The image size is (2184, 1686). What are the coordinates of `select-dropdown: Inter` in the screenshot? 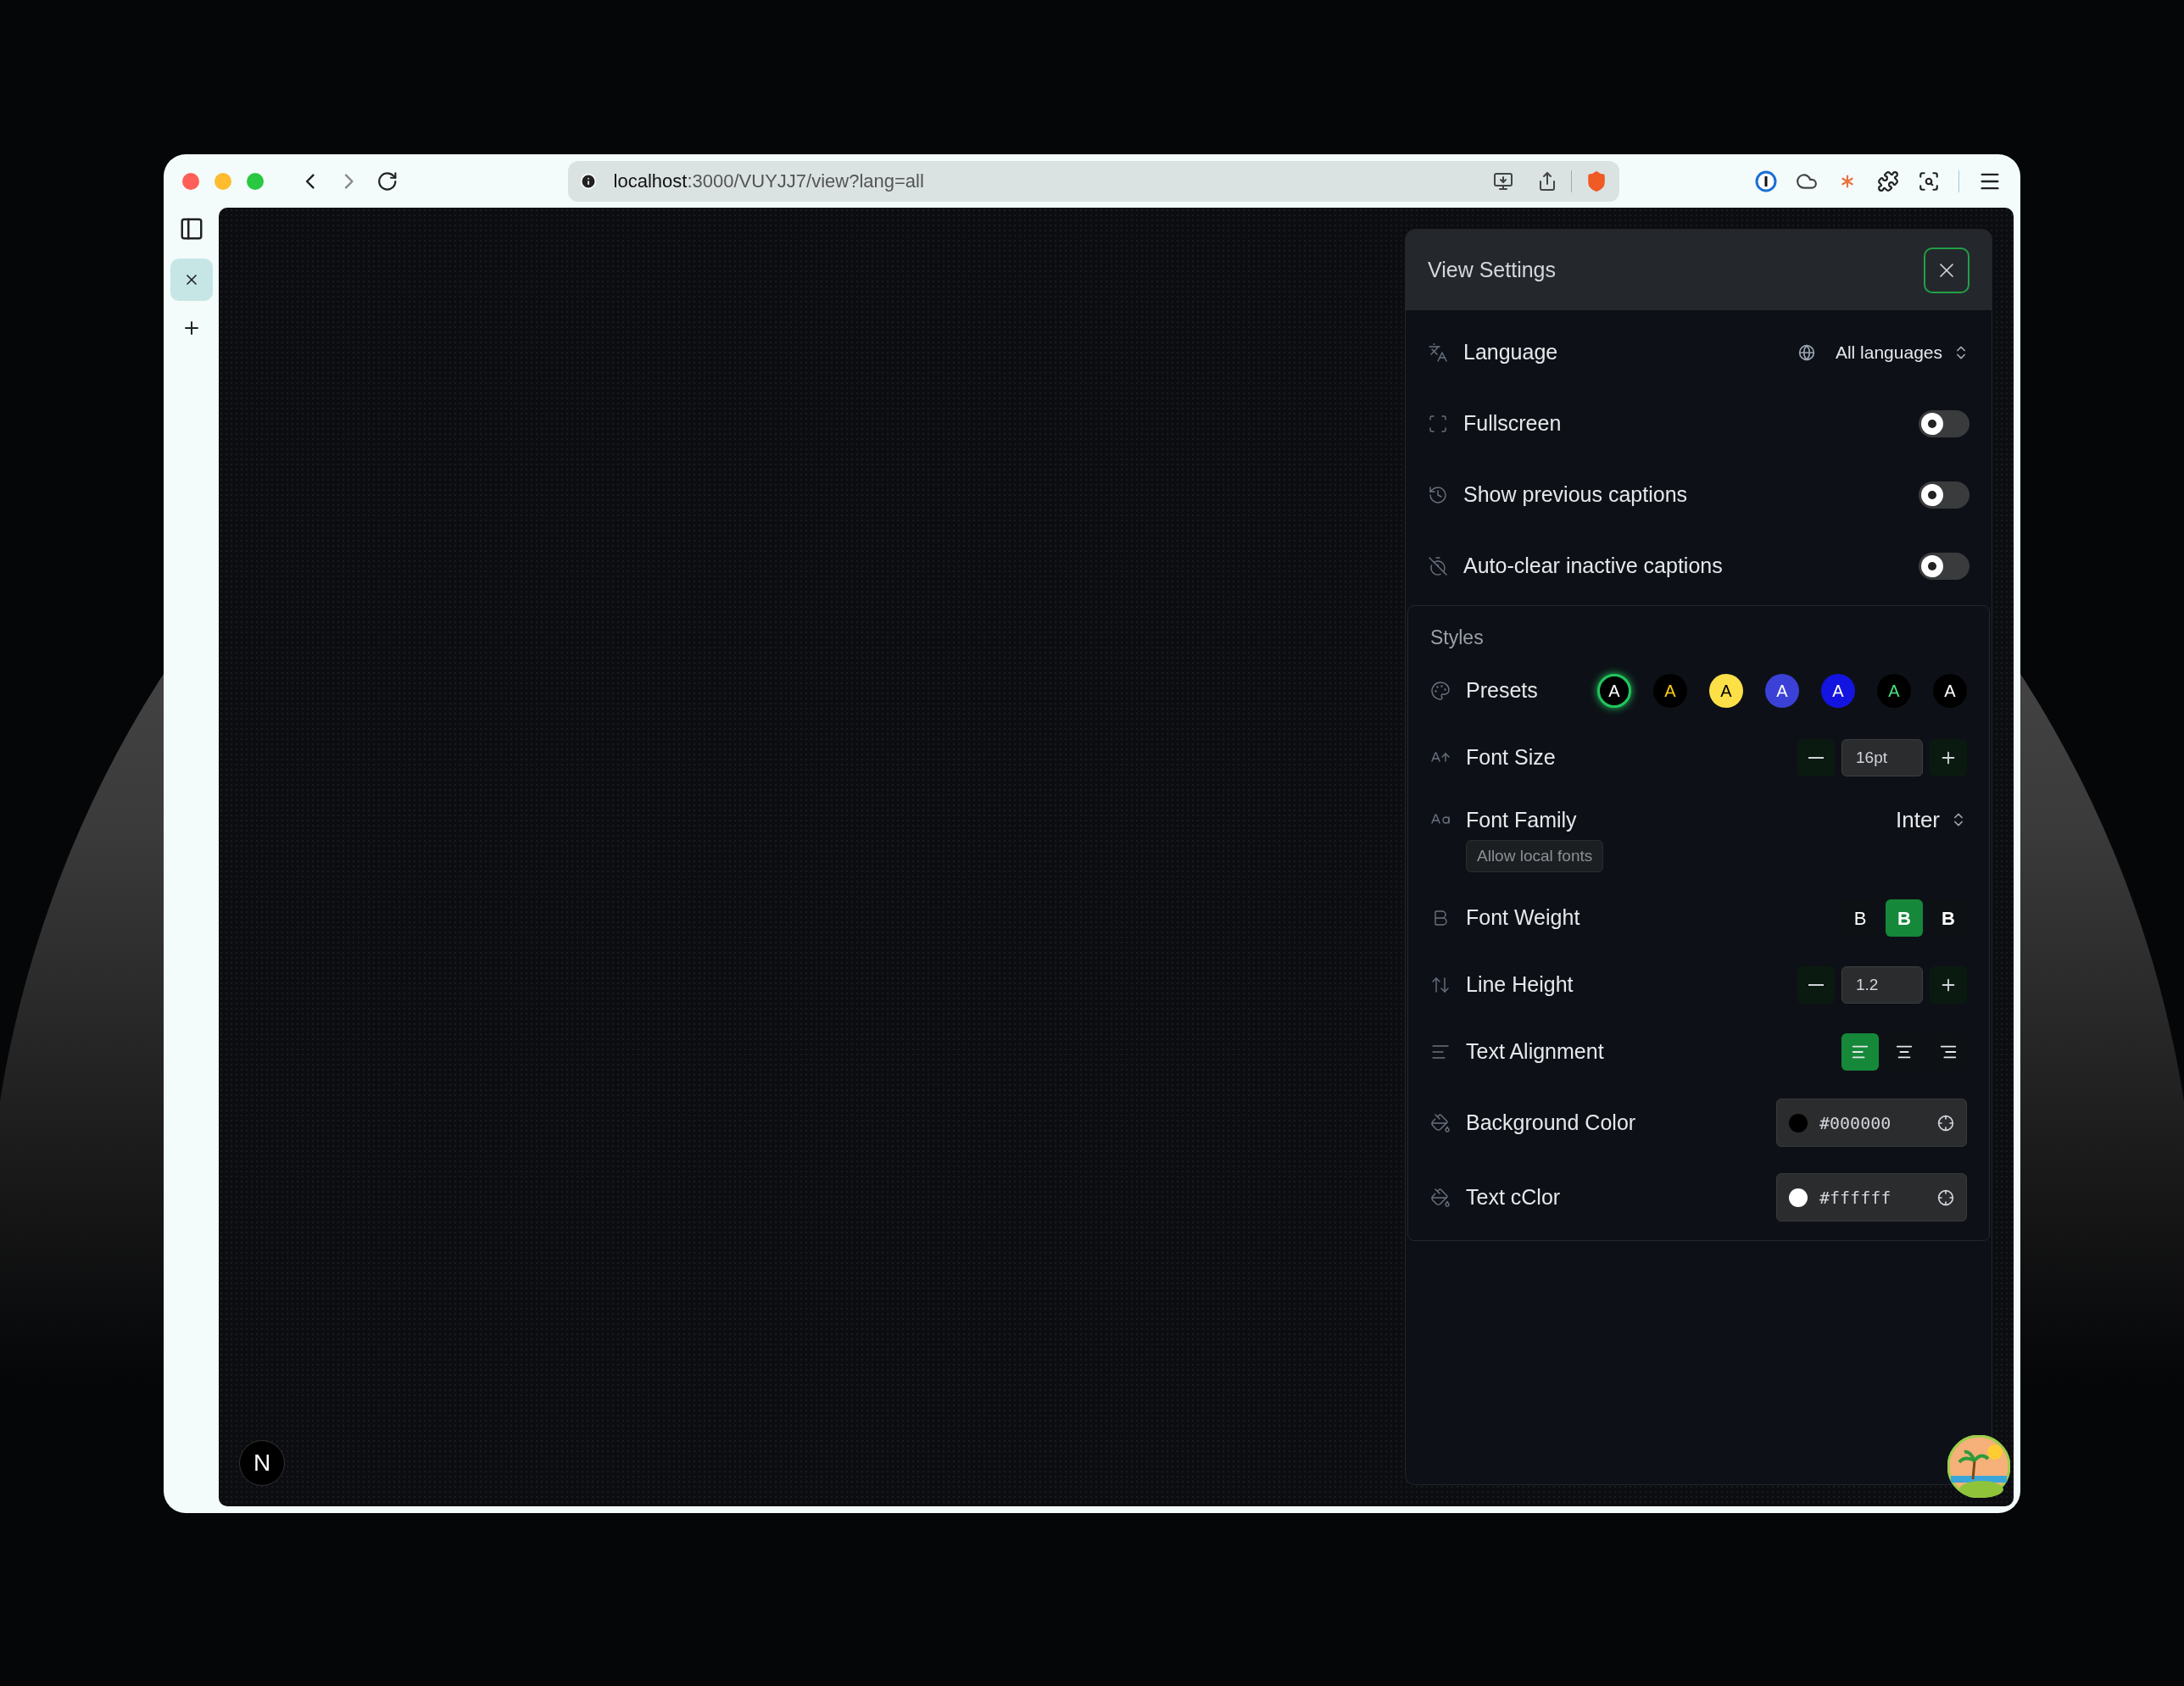 It's located at (1931, 820).